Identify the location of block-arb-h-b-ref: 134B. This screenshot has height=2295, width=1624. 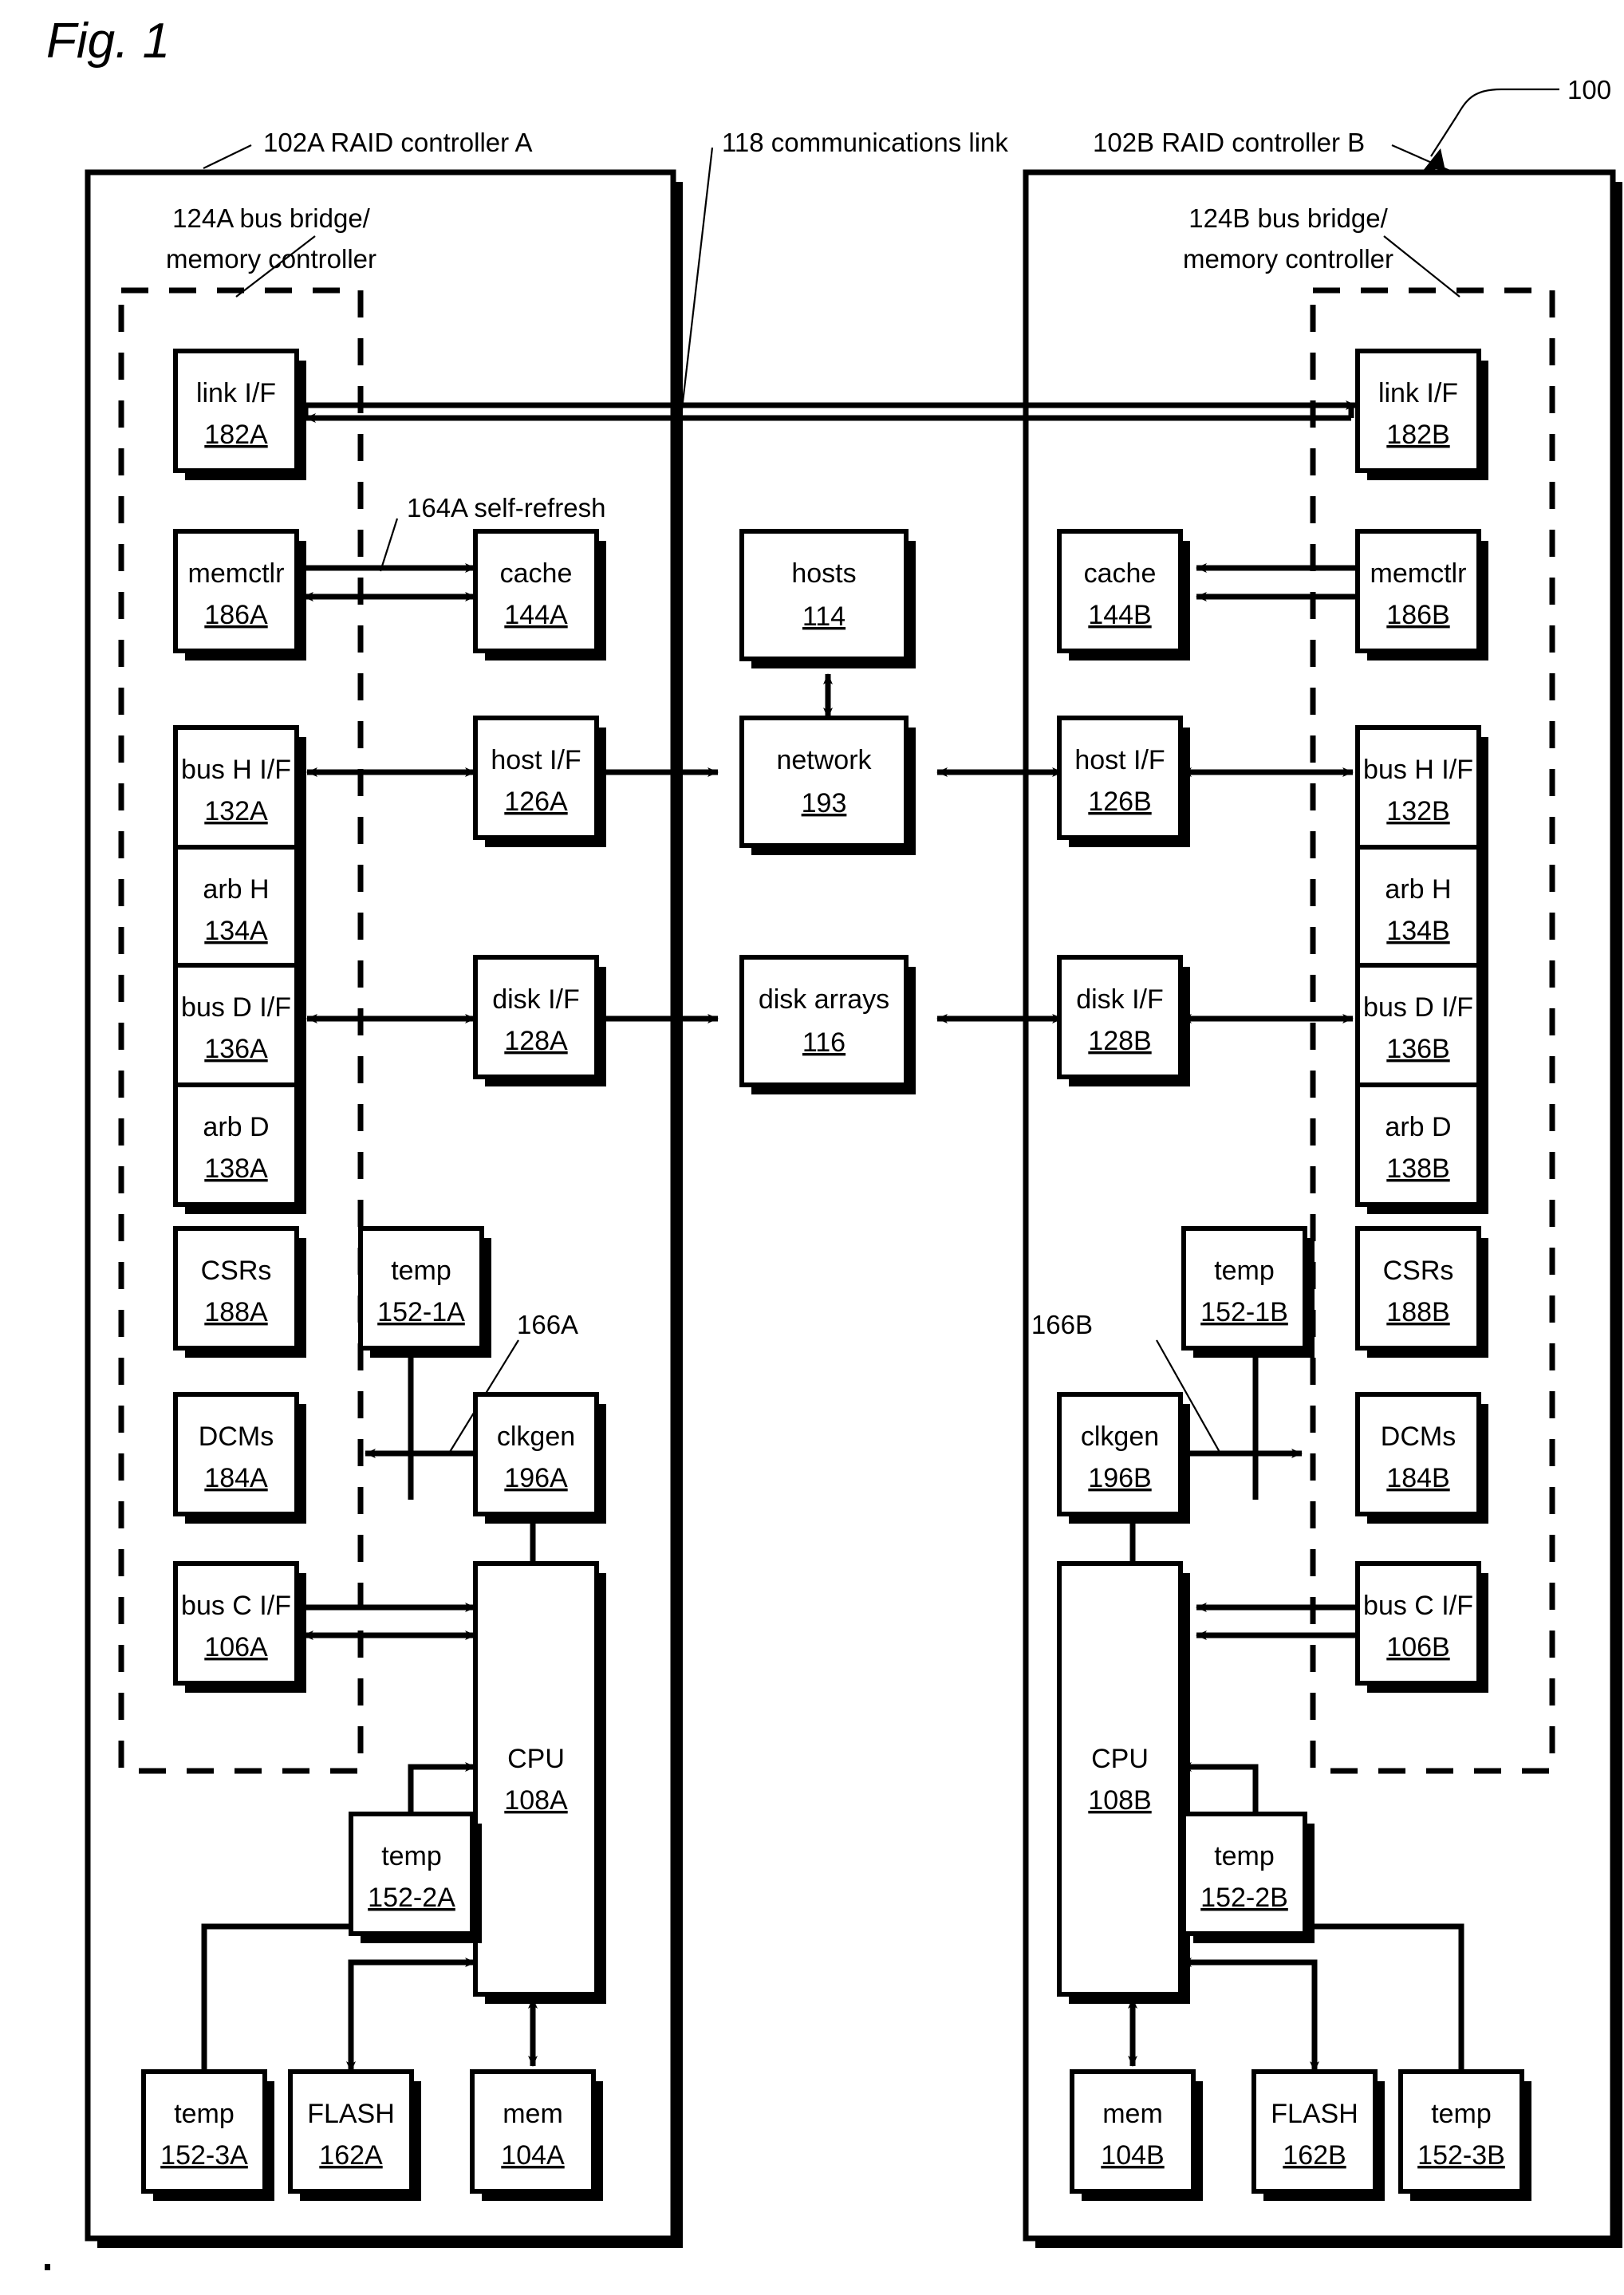
(1418, 931).